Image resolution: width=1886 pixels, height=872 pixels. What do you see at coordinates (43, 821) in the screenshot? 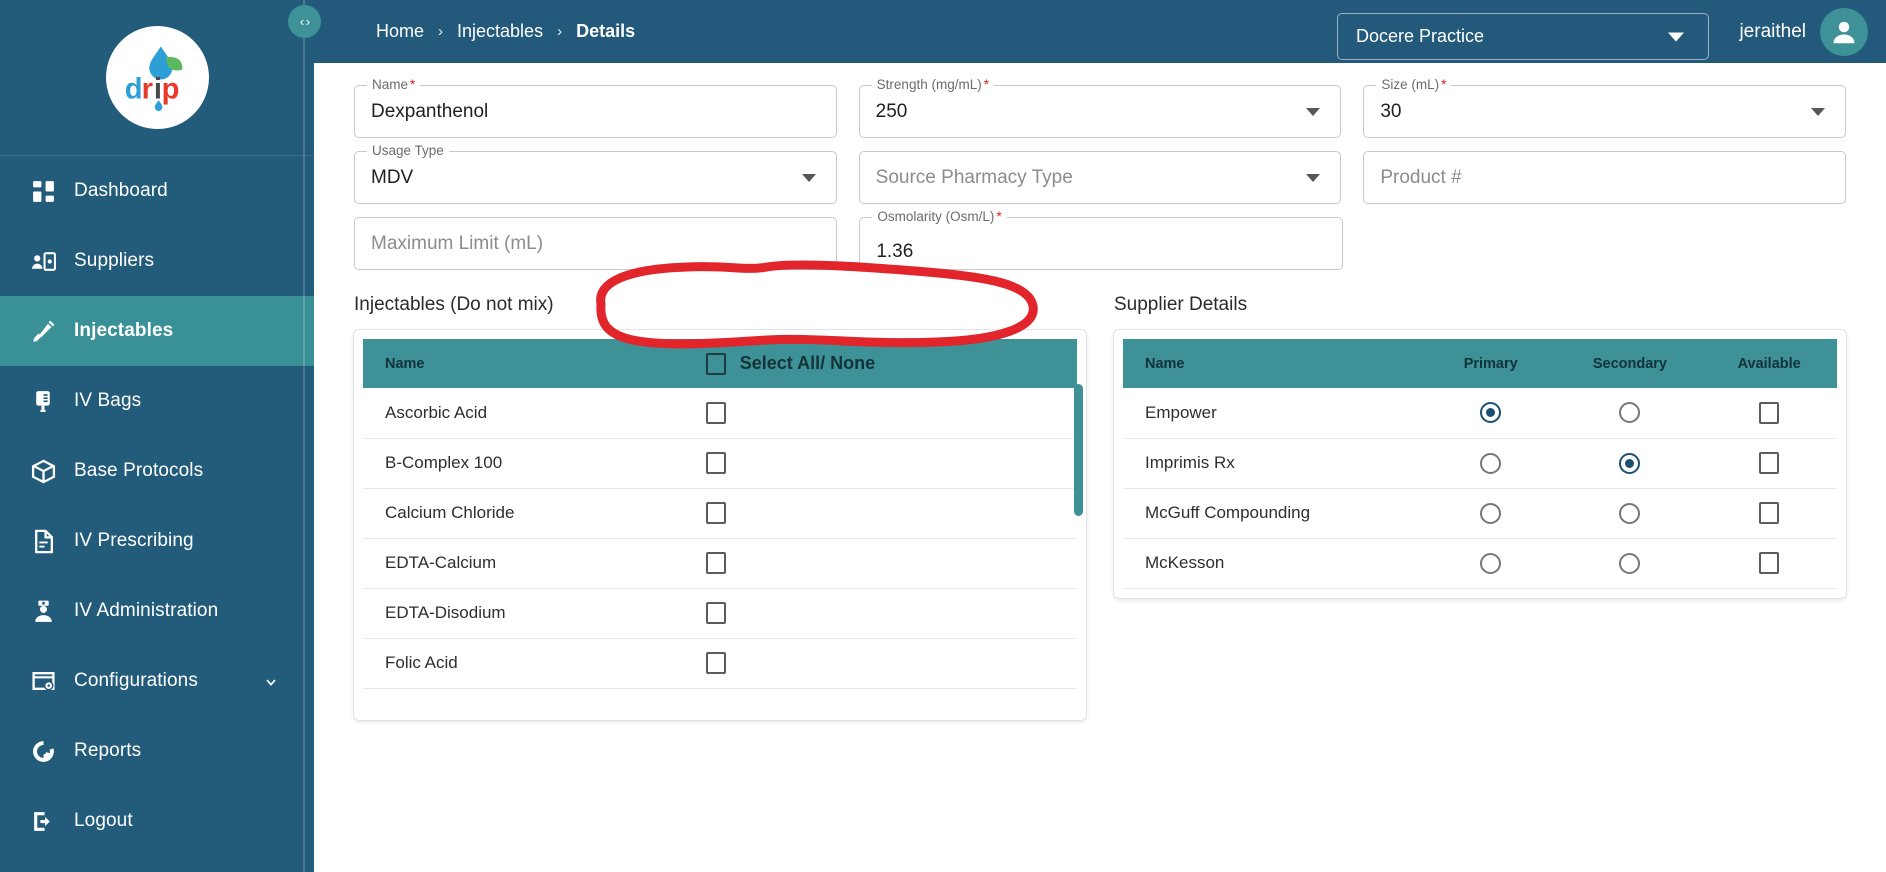
I see `logout-icon` at bounding box center [43, 821].